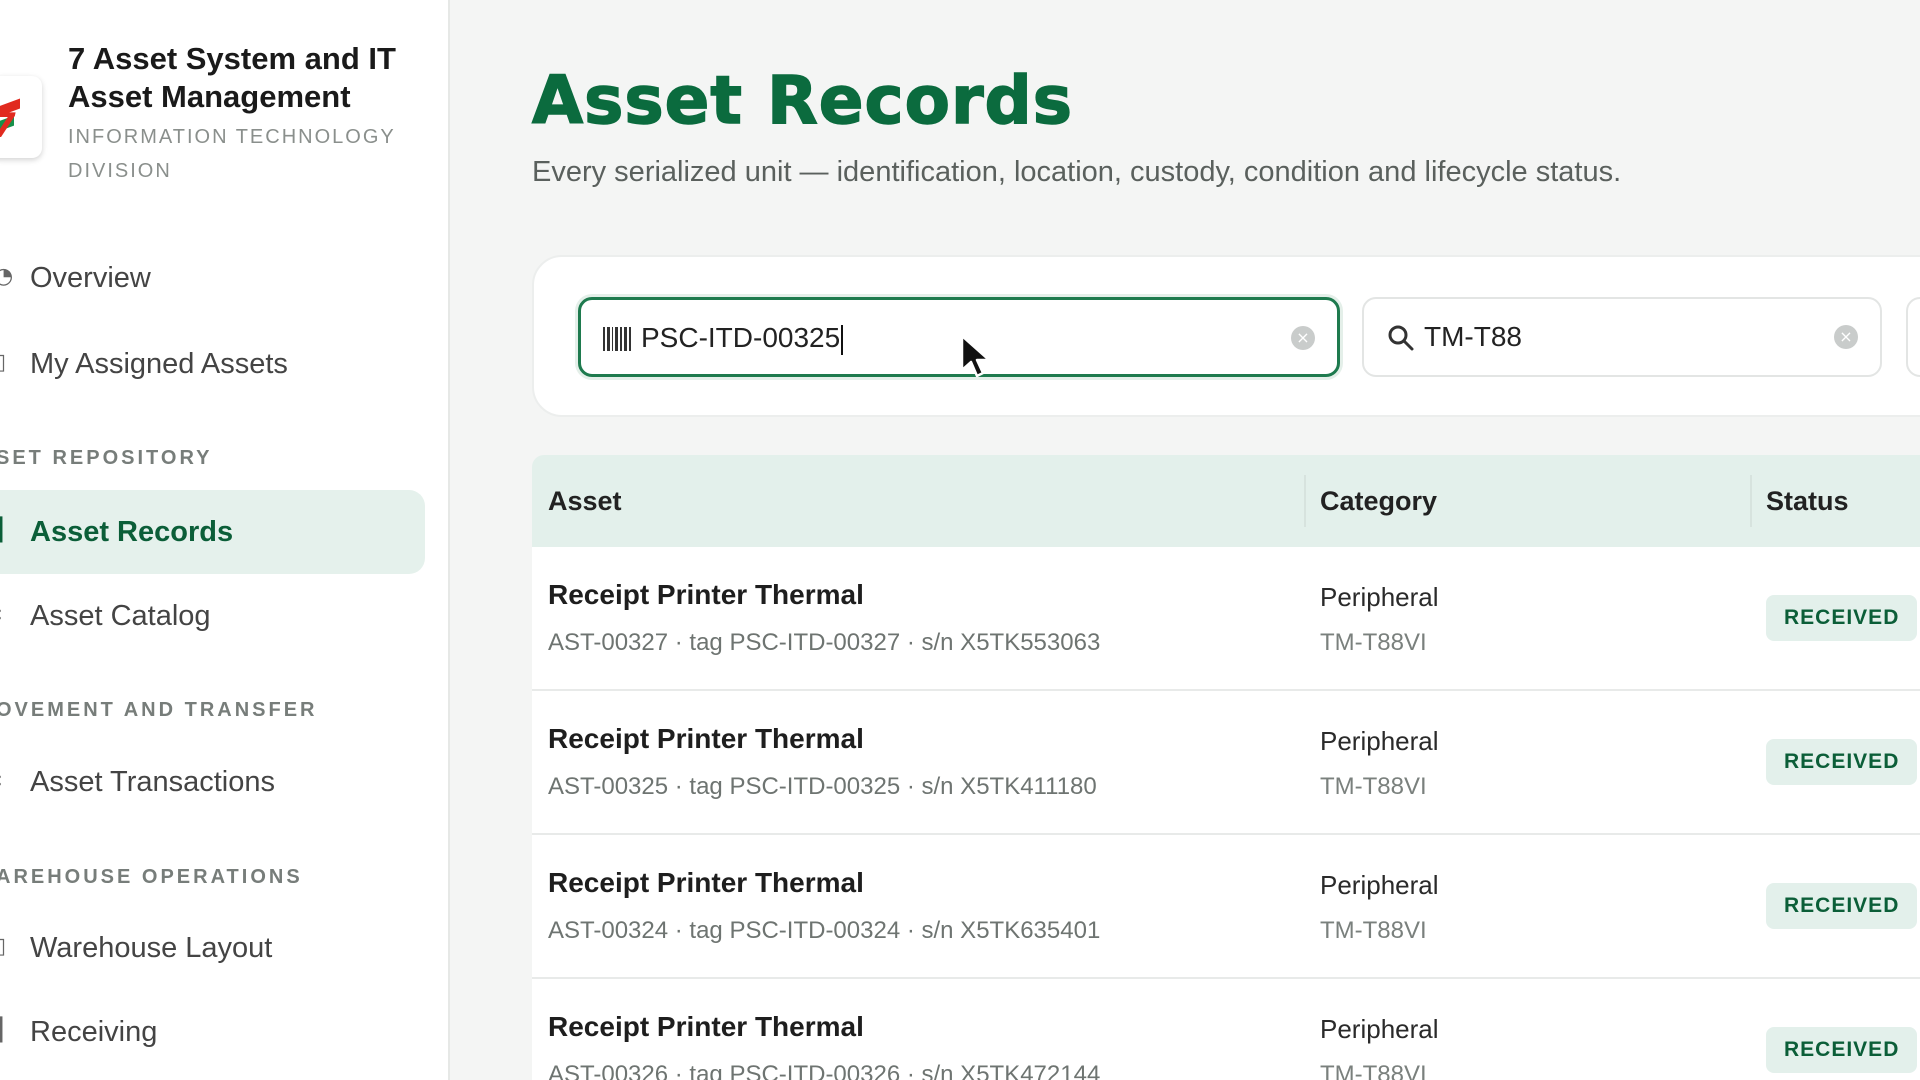  Describe the element at coordinates (975, 356) in the screenshot. I see `mouse-cursor-icon` at that location.